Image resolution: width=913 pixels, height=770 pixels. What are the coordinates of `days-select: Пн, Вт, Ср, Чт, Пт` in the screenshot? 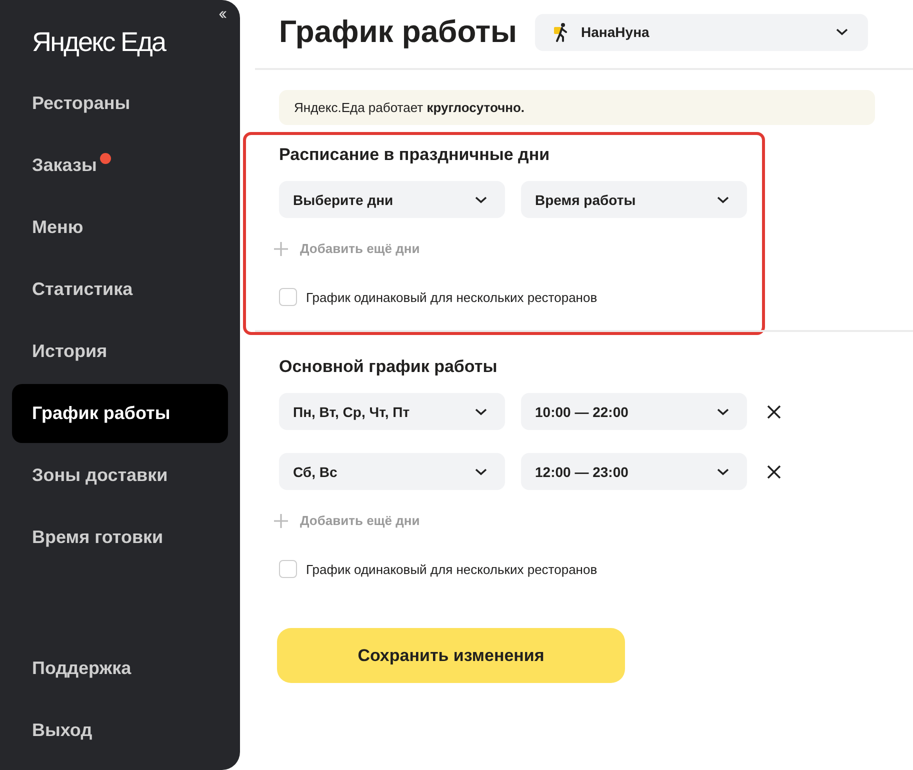 It's located at (392, 411).